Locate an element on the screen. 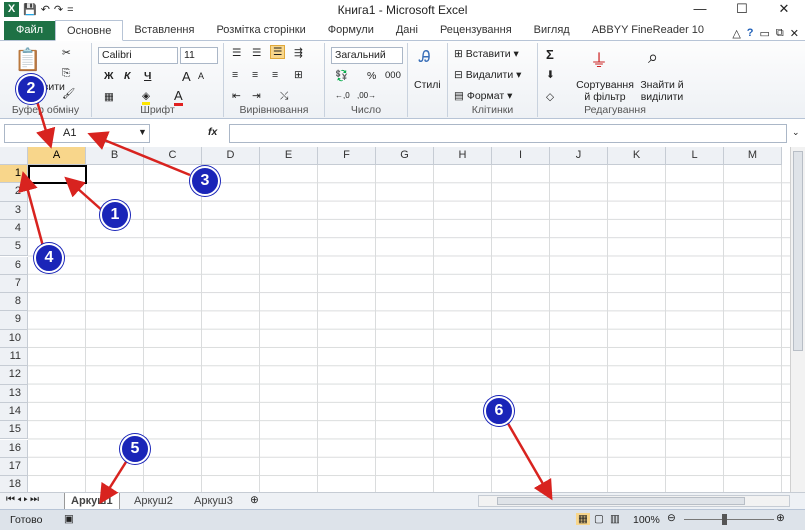  callout-1: 1 is located at coordinates (115, 215).